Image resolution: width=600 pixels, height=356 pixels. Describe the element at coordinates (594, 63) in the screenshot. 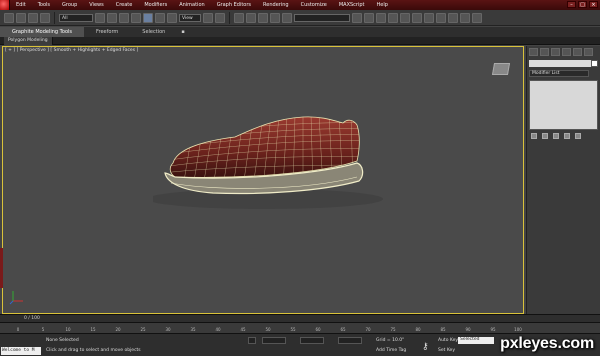

I see `object-color-swatch` at that location.